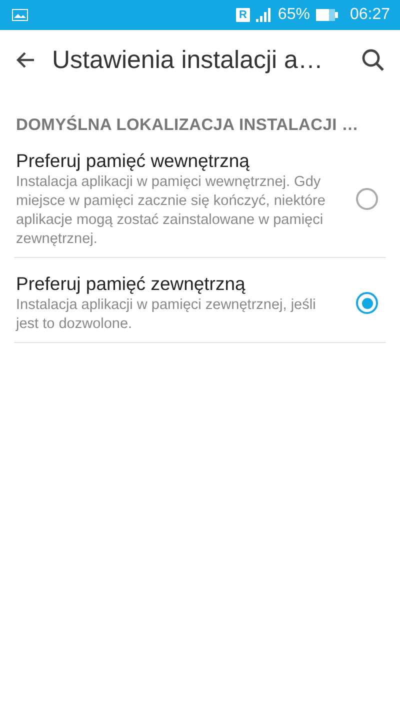 Image resolution: width=400 pixels, height=711 pixels. What do you see at coordinates (373, 60) in the screenshot?
I see `search-button` at bounding box center [373, 60].